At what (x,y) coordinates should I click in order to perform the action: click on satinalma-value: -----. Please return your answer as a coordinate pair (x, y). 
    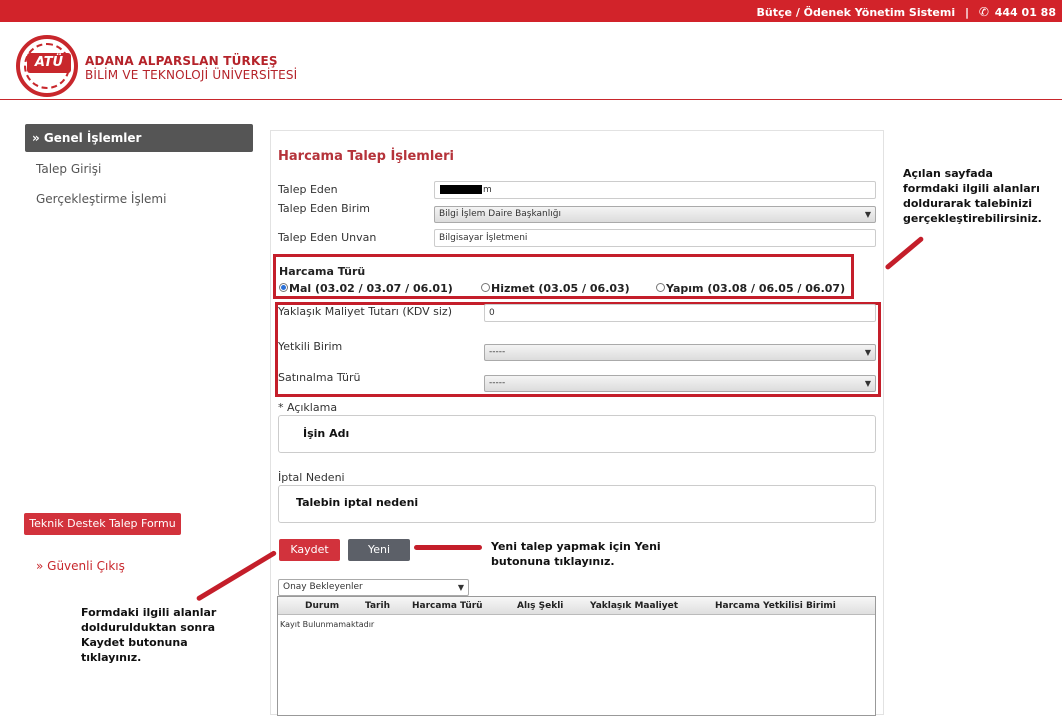
    Looking at the image, I should click on (497, 383).